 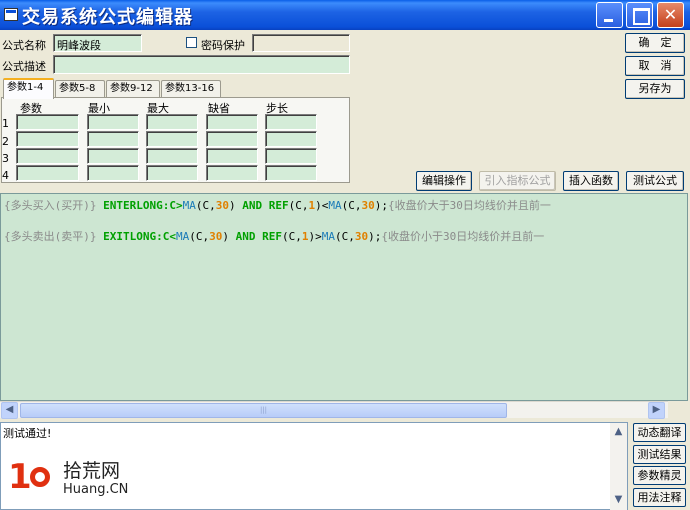 What do you see at coordinates (191, 42) in the screenshot?
I see `password-checkbox` at bounding box center [191, 42].